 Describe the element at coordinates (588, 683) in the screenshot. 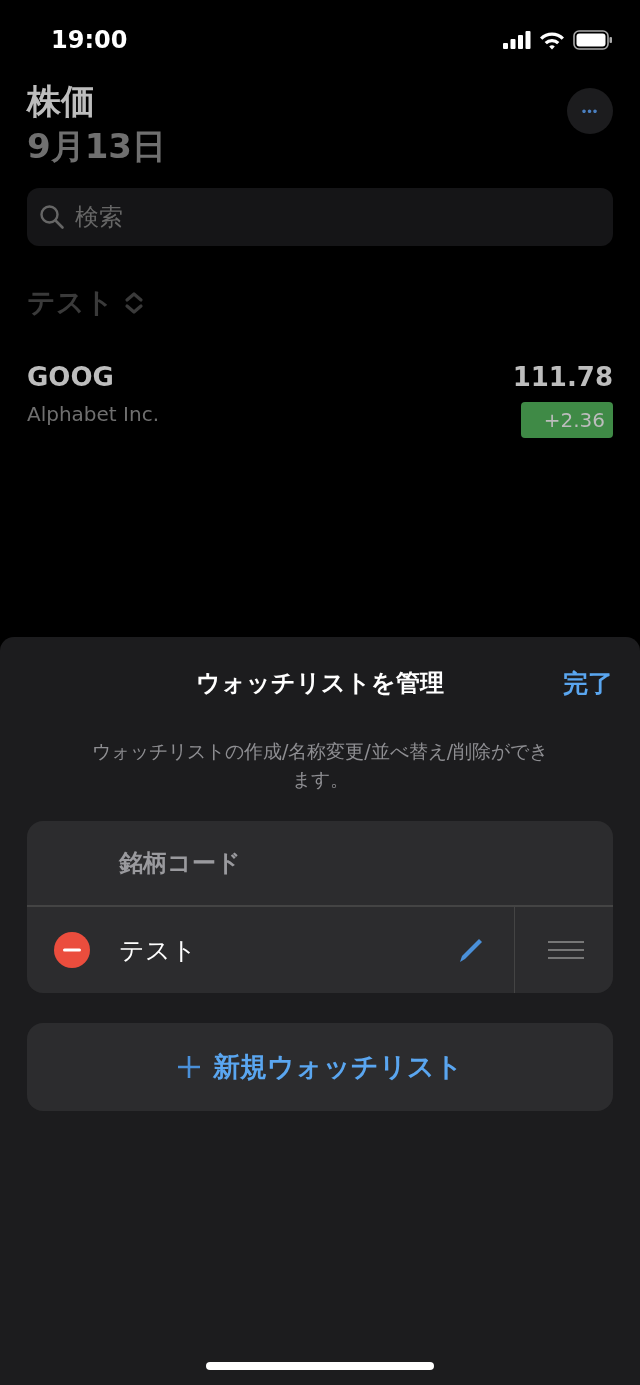

I see `done-button: 完了` at that location.